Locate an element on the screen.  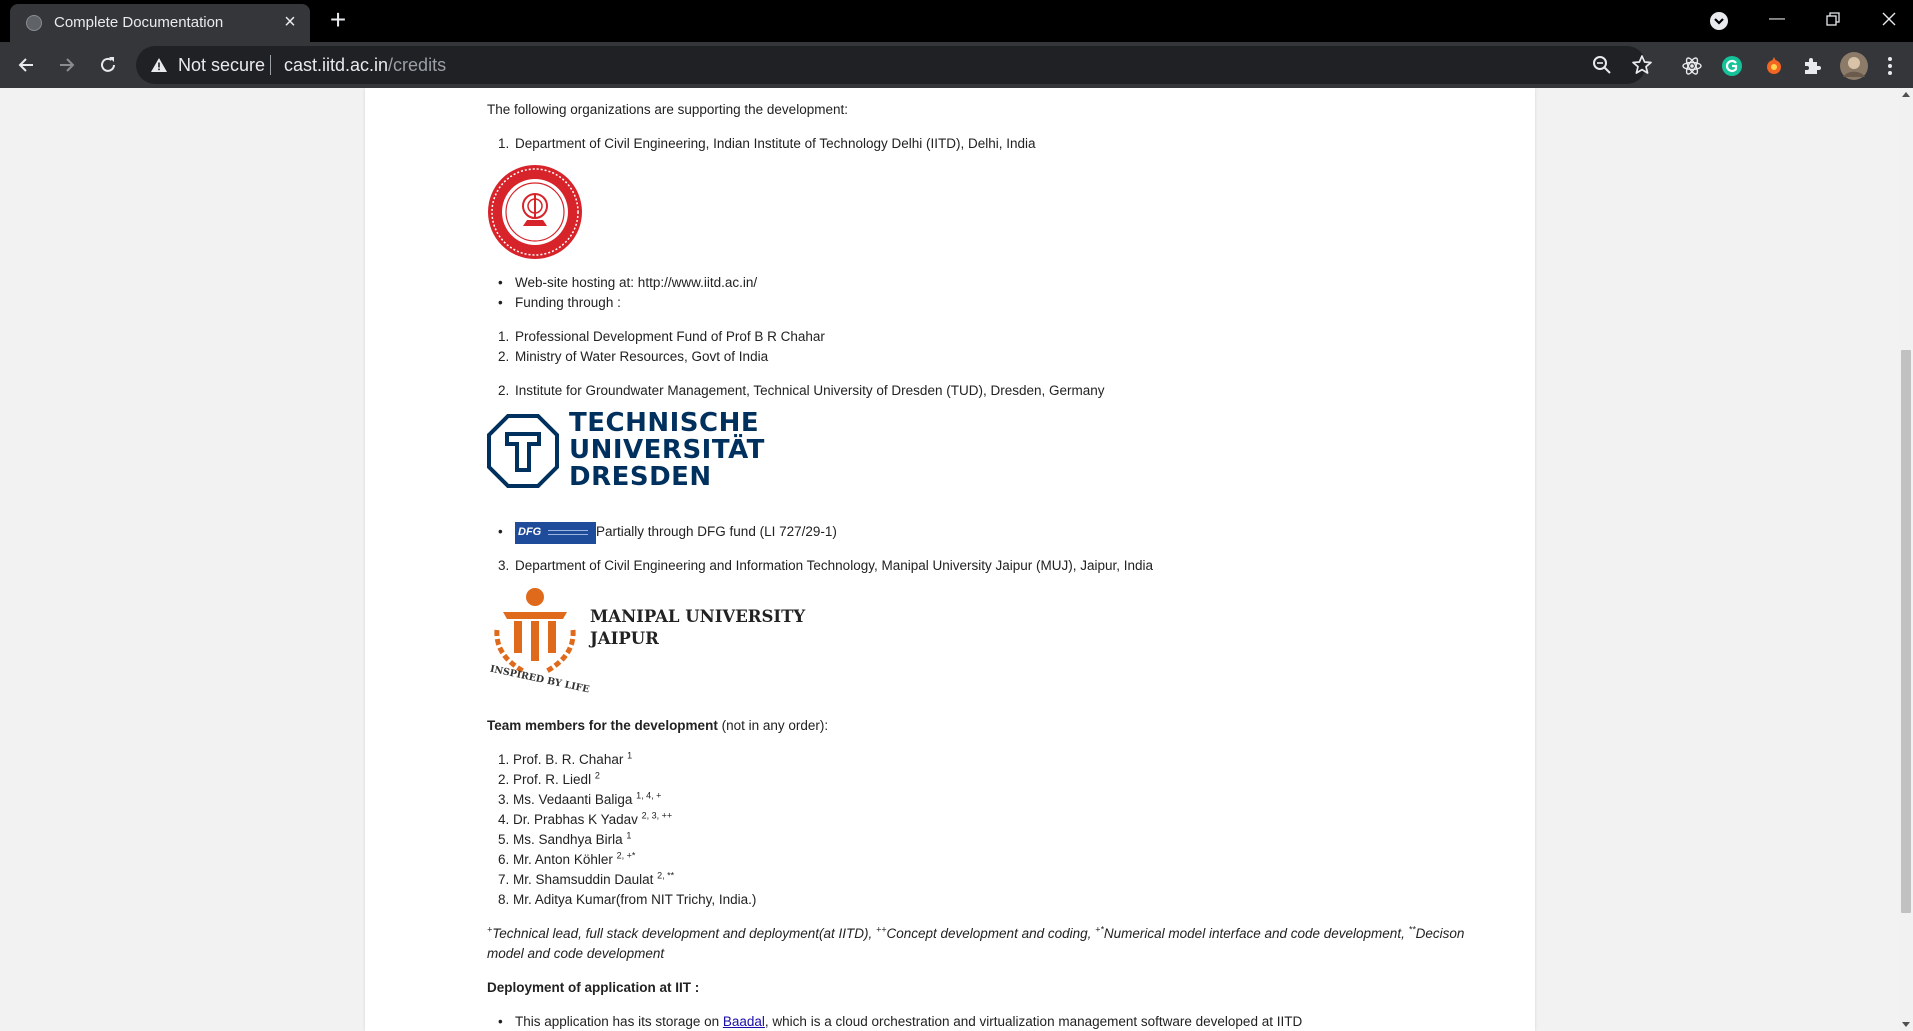
team-name: Ms. Sandhya Birla is located at coordinates (568, 839).